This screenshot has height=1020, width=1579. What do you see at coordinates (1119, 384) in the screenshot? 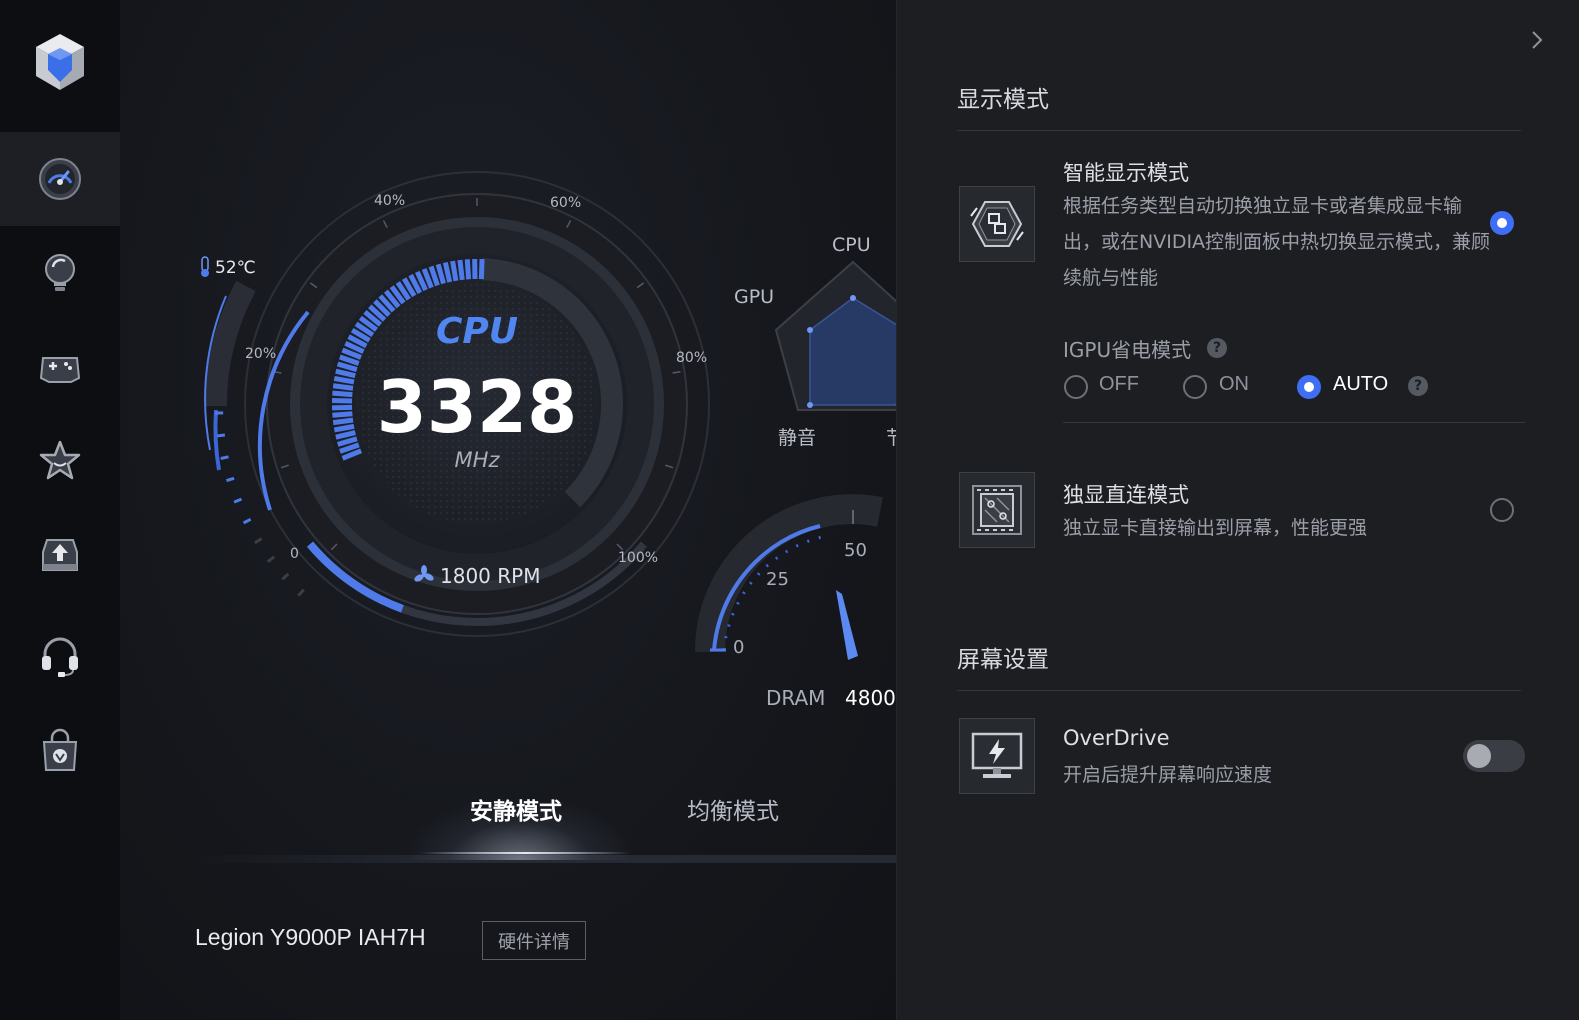
I see `igpu-off-label: OFF` at bounding box center [1119, 384].